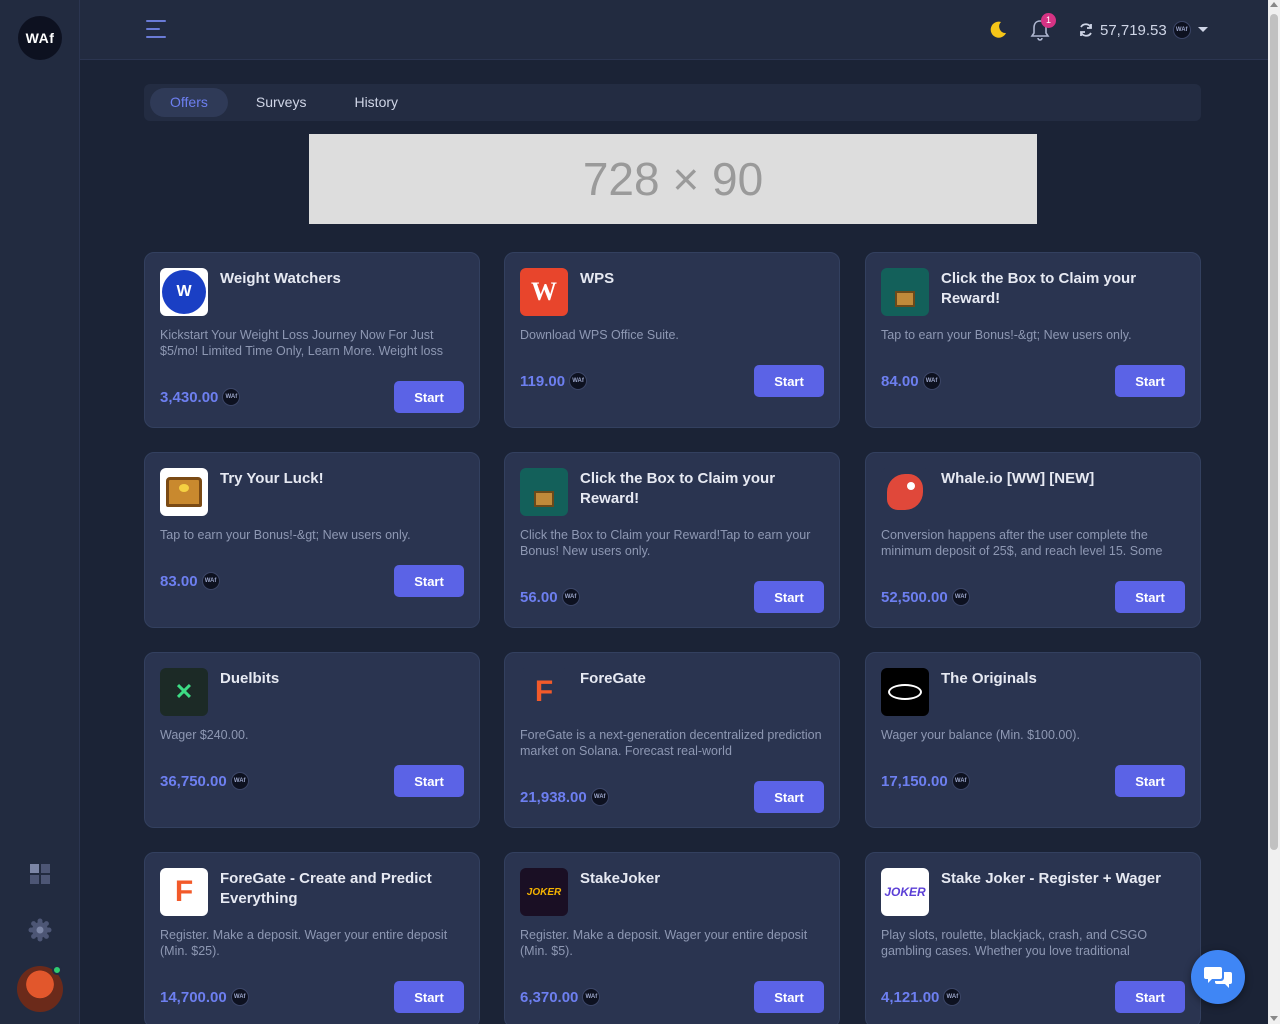 The image size is (1280, 1024). What do you see at coordinates (40, 874) in the screenshot?
I see `dashboard-icon` at bounding box center [40, 874].